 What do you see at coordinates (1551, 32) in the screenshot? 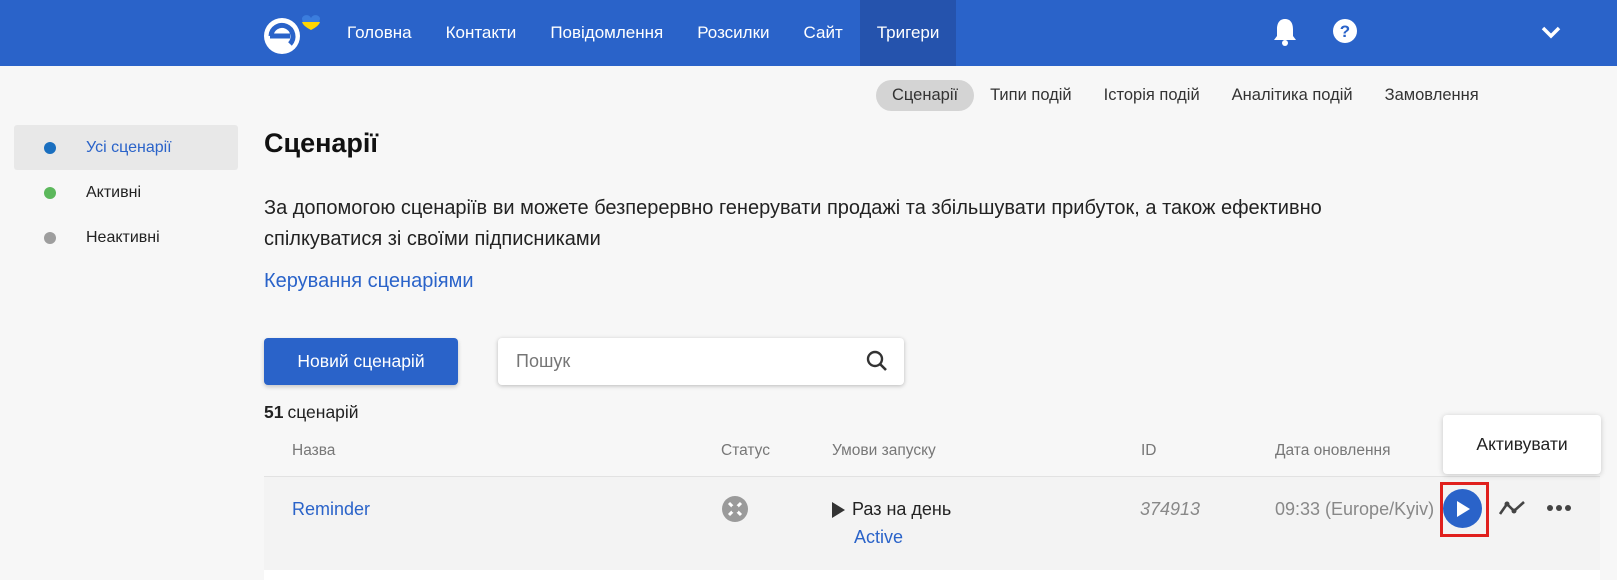
I see `chevron-down-icon` at bounding box center [1551, 32].